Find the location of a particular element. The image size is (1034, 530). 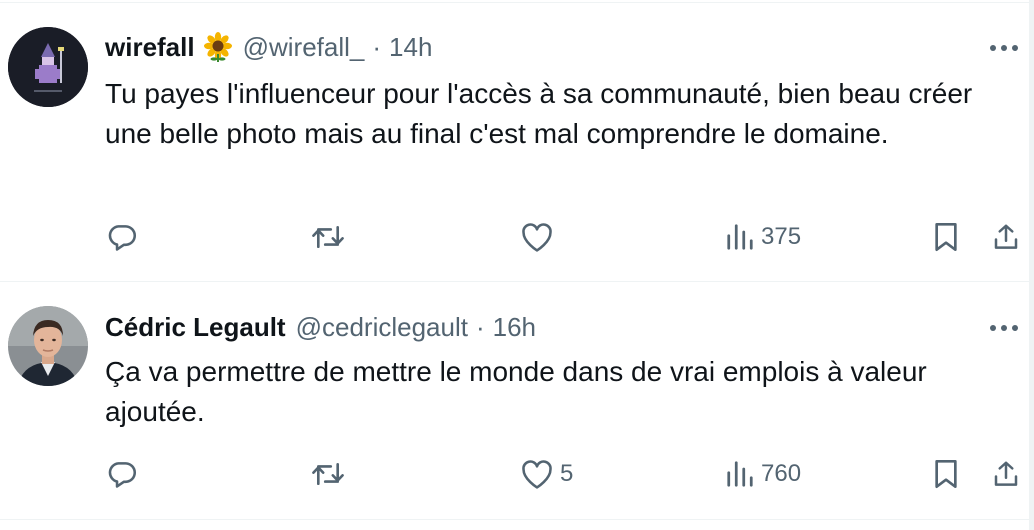

like-button: 5 is located at coordinates (546, 474).